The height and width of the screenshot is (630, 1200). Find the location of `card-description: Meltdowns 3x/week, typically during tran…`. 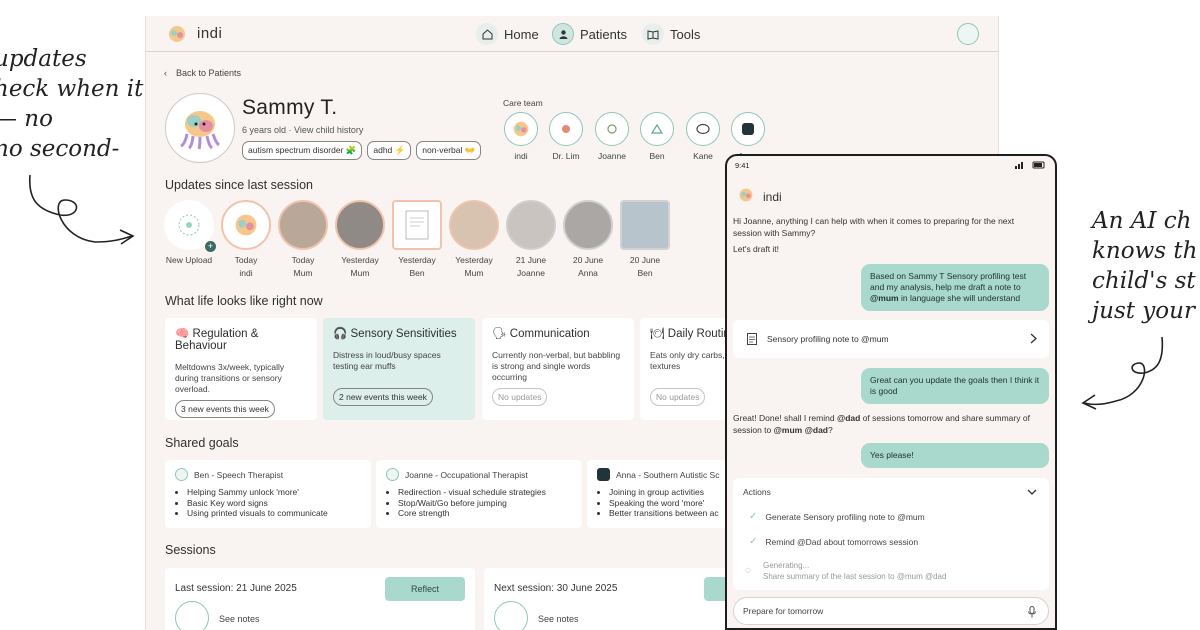

card-description: Meltdowns 3x/week, typically during tran… is located at coordinates (230, 378).